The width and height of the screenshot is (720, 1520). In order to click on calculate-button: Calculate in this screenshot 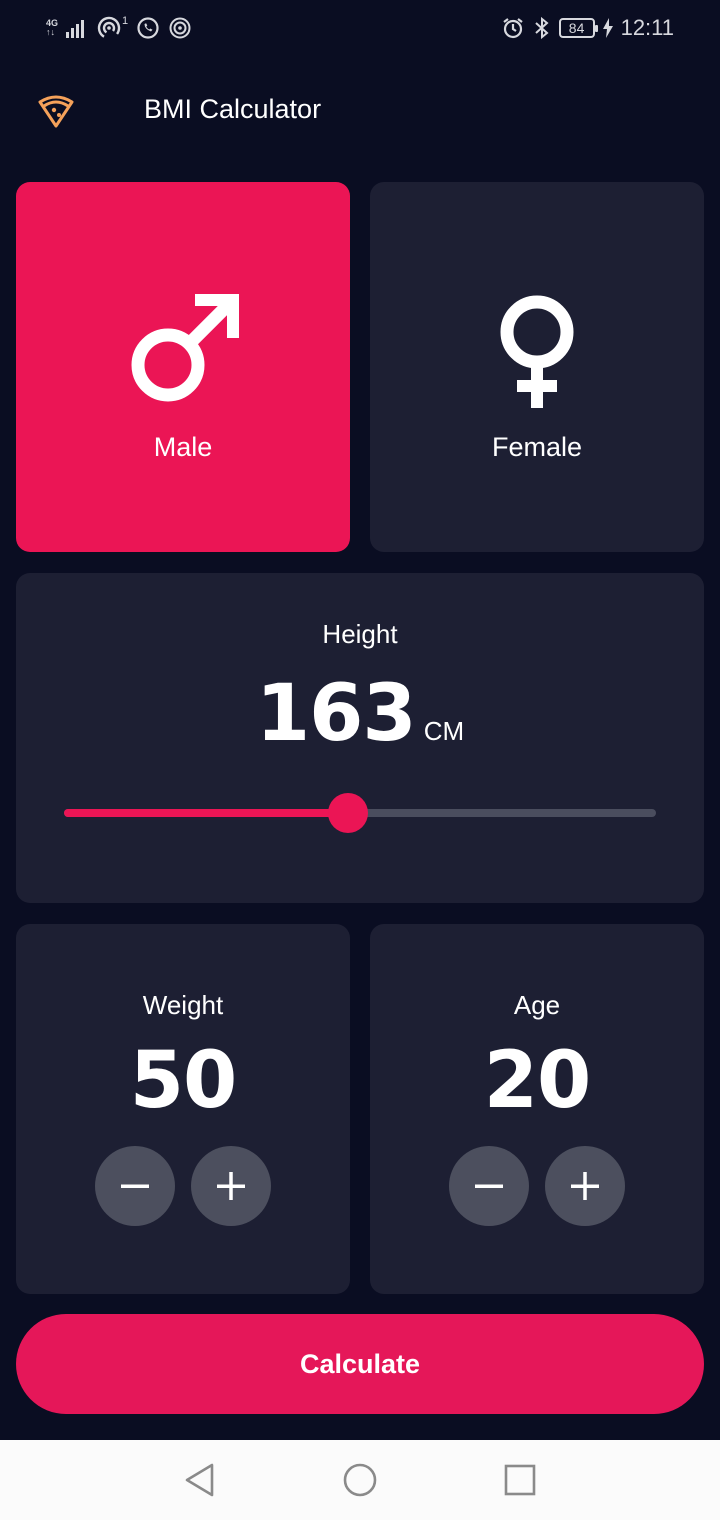, I will do `click(360, 1364)`.